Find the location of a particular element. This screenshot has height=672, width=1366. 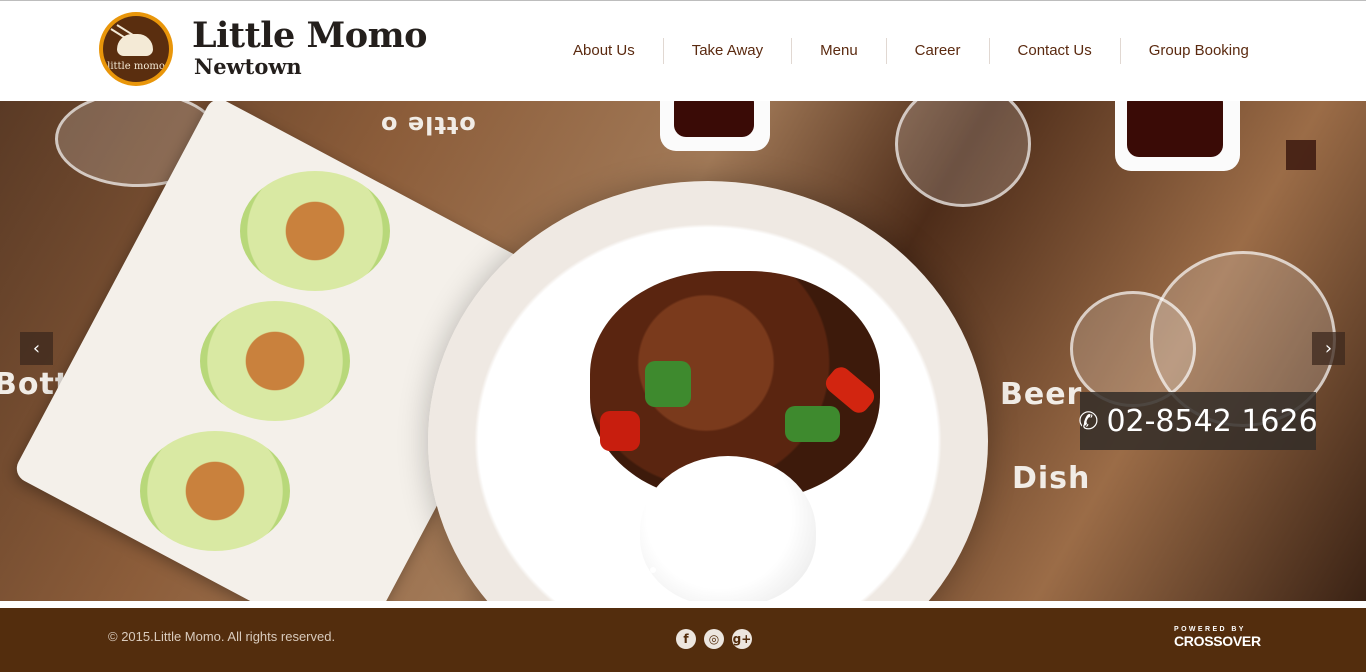

phone-number: 02-8542 1626 is located at coordinates (1212, 421).